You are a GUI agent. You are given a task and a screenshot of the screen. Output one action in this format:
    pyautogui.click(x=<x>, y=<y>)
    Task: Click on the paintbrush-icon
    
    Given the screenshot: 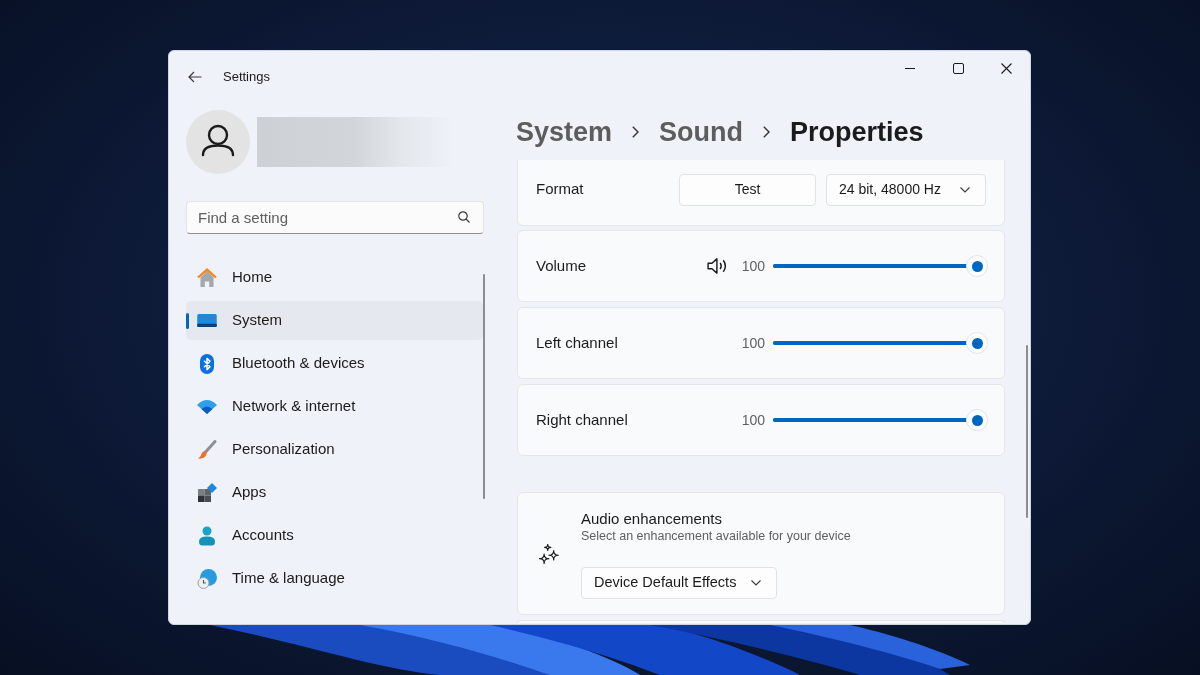 What is the action you would take?
    pyautogui.click(x=207, y=449)
    